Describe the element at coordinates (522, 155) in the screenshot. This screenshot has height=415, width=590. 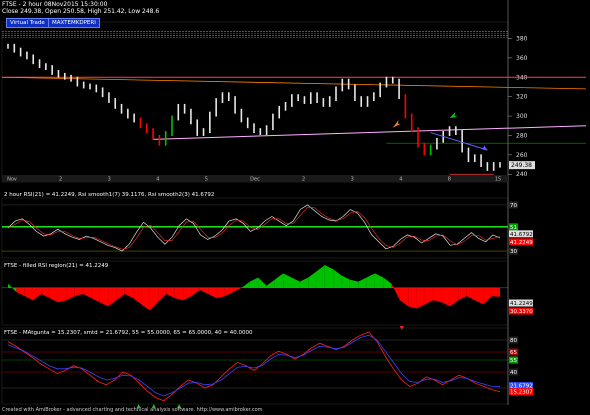
I see `y-tick-label: 260` at that location.